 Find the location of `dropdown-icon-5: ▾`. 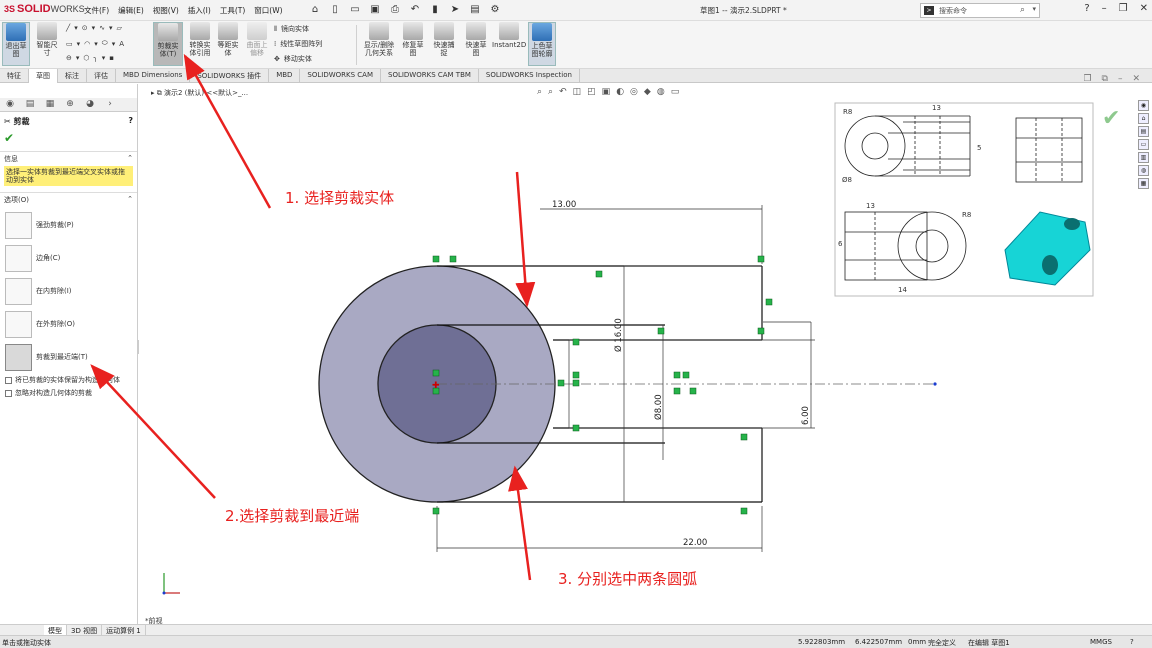

dropdown-icon-5: ▾ is located at coordinates (96, 44).